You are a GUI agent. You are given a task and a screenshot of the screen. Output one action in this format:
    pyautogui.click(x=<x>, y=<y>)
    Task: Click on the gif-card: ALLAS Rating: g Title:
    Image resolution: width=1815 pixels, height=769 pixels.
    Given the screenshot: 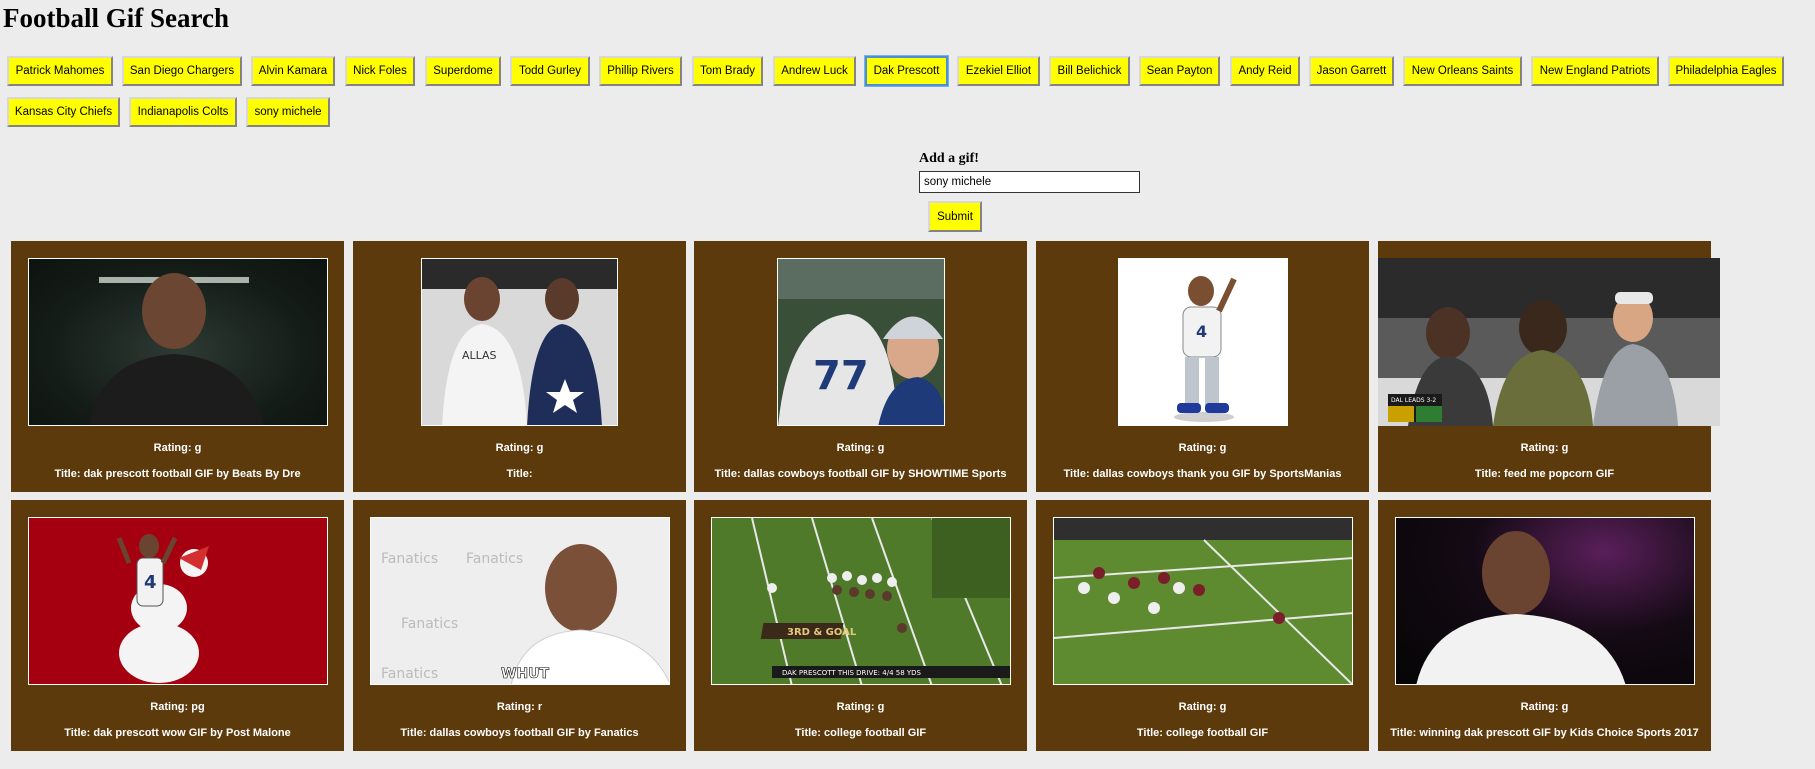 What is the action you would take?
    pyautogui.click(x=519, y=366)
    